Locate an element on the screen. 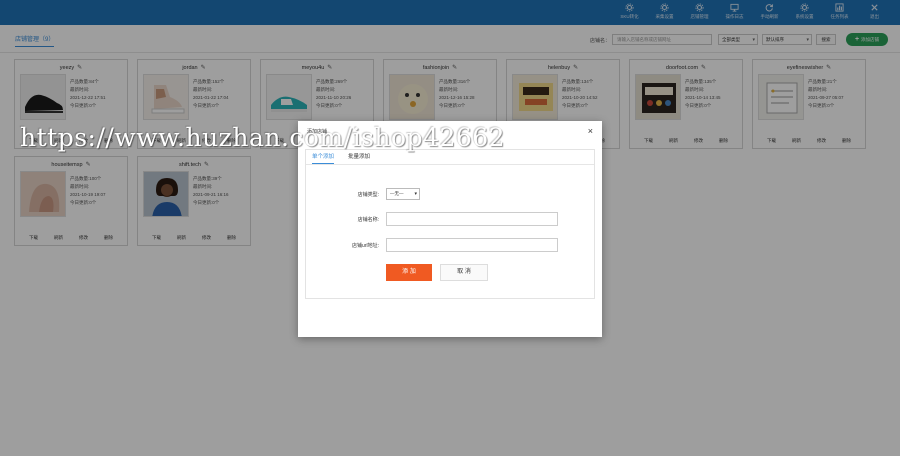 Image resolution: width=900 pixels, height=456 pixels. tab-batch-add: 批量添加 is located at coordinates (359, 158).